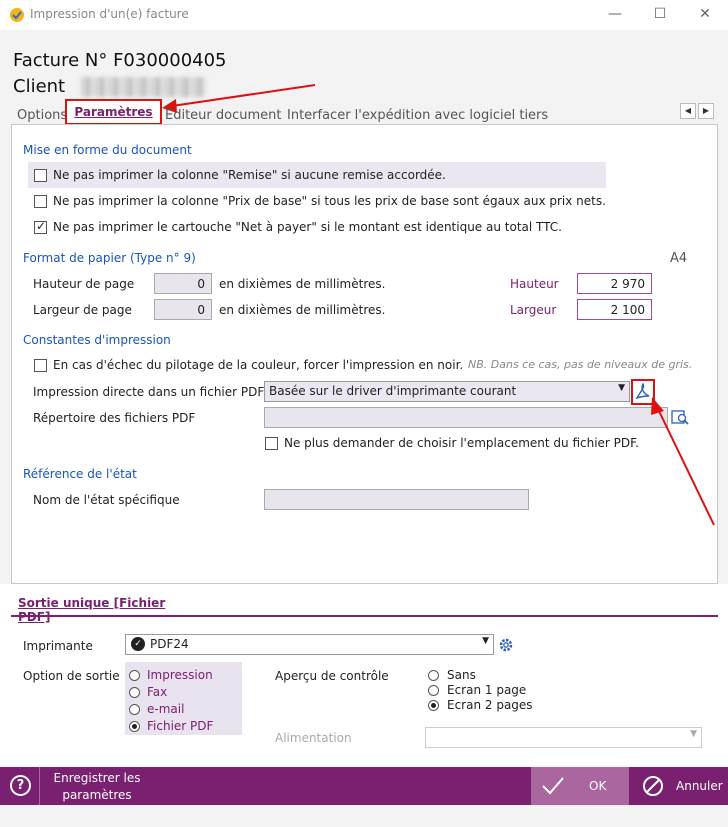  Describe the element at coordinates (109, 258) in the screenshot. I see `section-format-papier: Format de papier (Type n° 9)` at that location.